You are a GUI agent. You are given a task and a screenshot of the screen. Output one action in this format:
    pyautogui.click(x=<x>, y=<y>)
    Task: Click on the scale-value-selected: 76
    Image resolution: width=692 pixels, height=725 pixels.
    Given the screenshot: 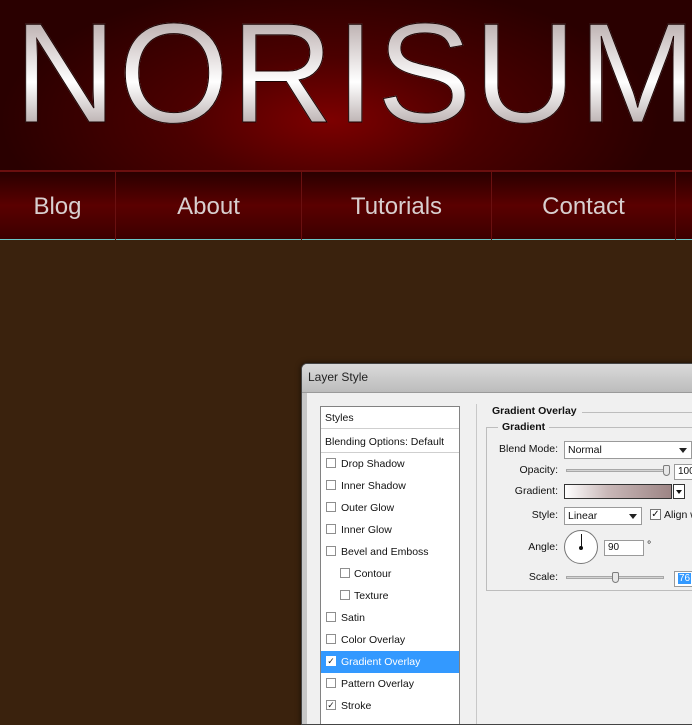 What is the action you would take?
    pyautogui.click(x=685, y=578)
    